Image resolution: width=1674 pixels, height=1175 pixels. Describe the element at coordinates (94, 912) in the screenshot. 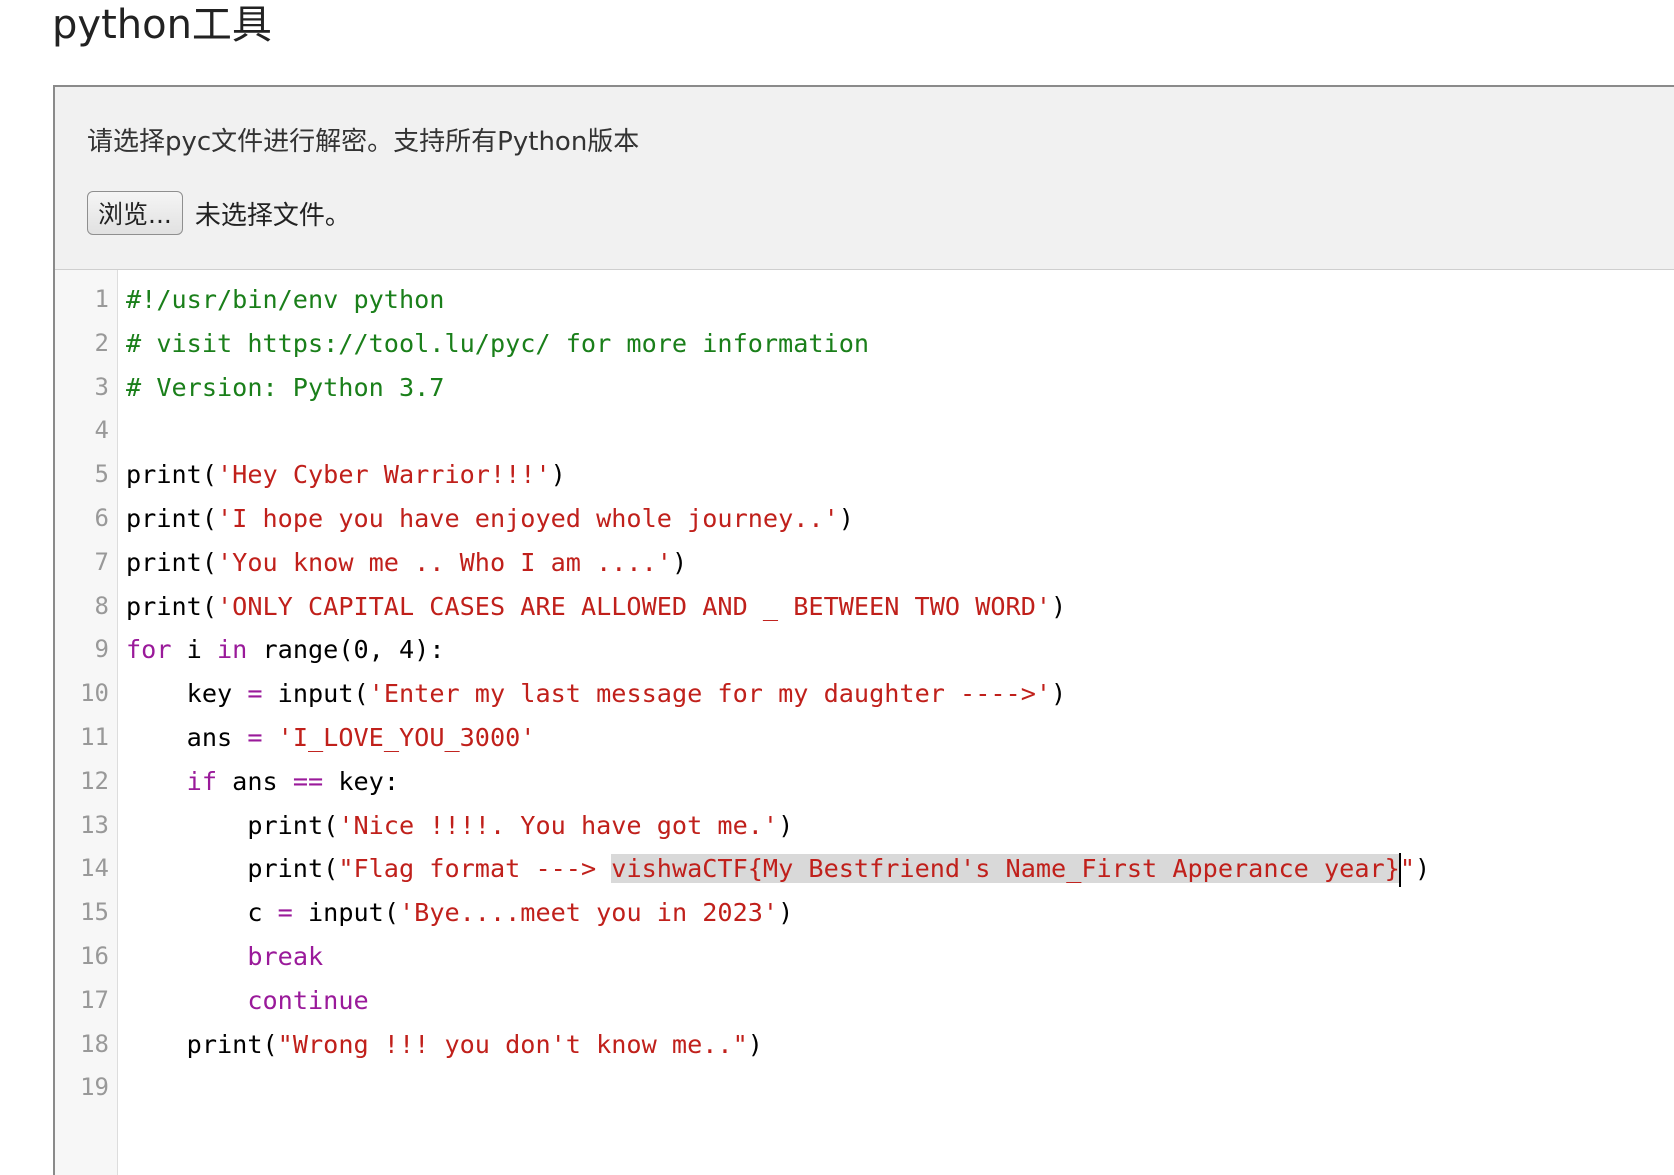

I see `line-number: 15` at that location.